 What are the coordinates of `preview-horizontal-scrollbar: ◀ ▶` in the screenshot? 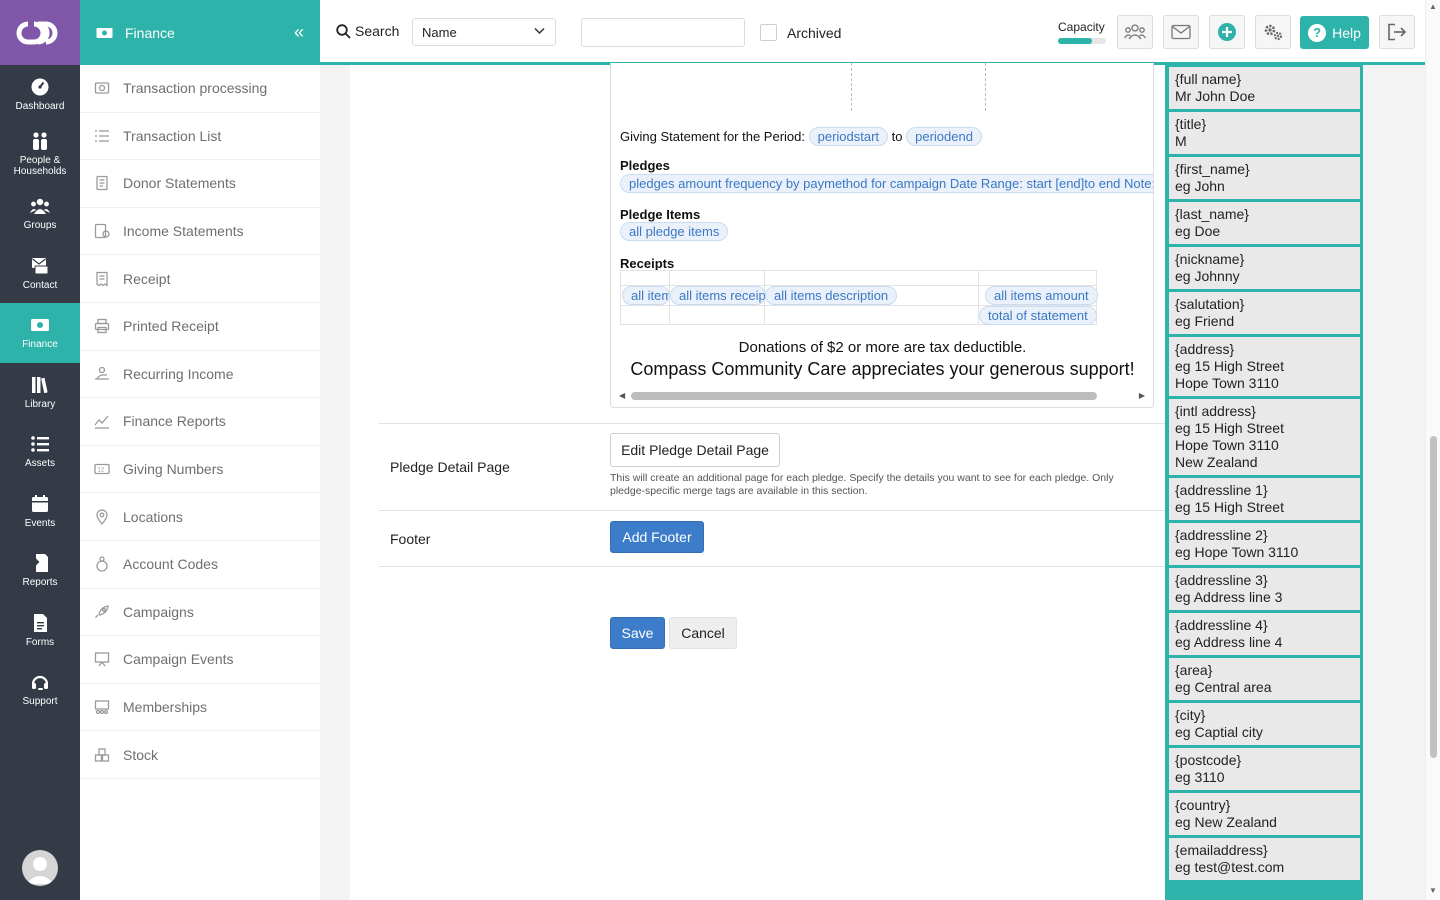 It's located at (882, 396).